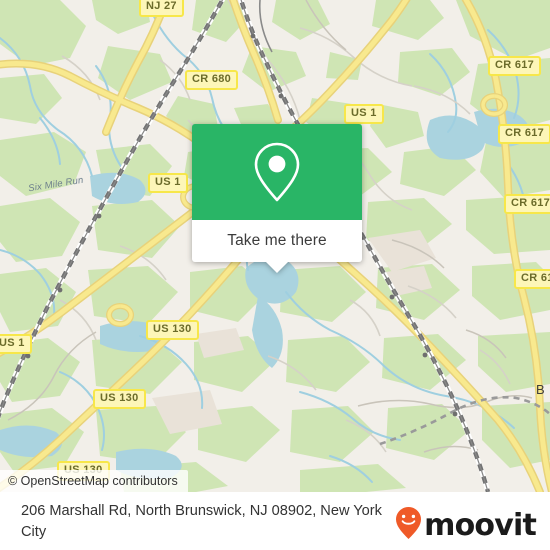 This screenshot has height=550, width=550. I want to click on popup-header, so click(277, 172).